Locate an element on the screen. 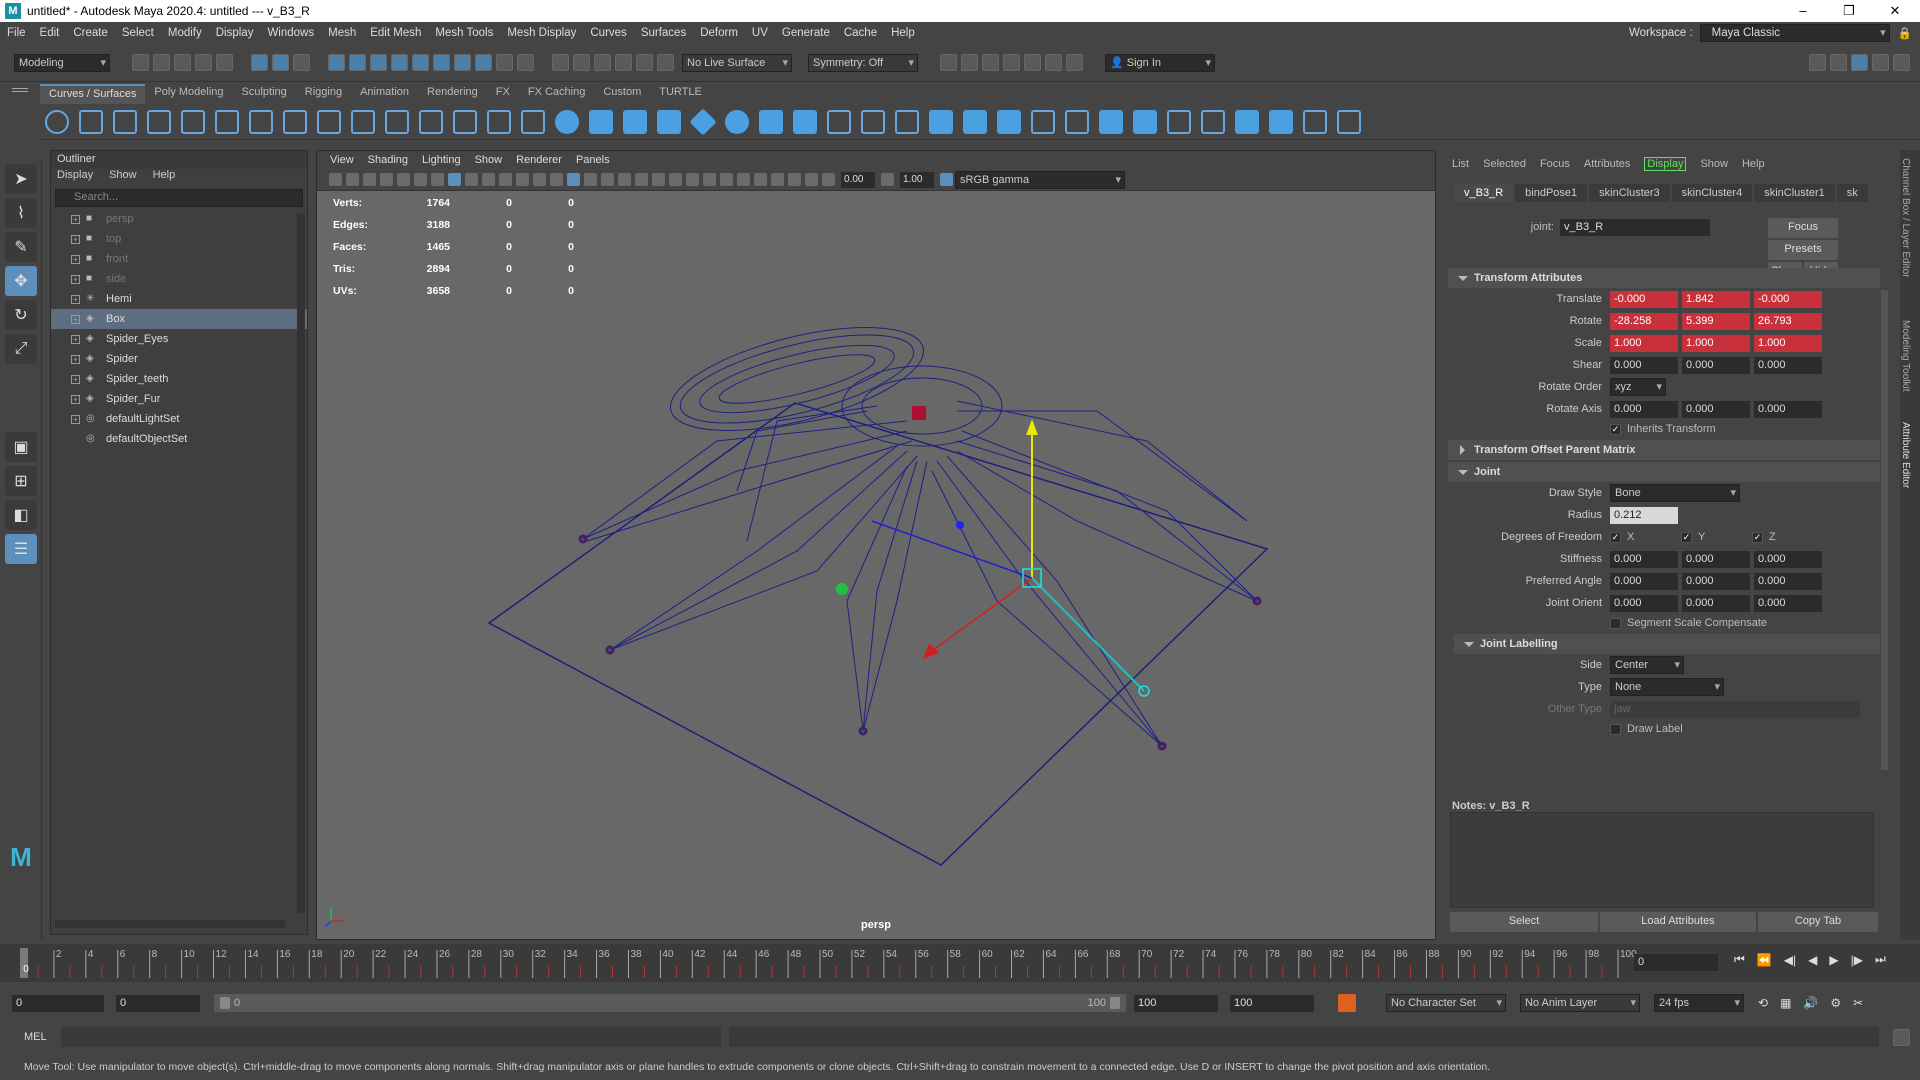  live-surface-field: No Live Surface is located at coordinates (737, 62).